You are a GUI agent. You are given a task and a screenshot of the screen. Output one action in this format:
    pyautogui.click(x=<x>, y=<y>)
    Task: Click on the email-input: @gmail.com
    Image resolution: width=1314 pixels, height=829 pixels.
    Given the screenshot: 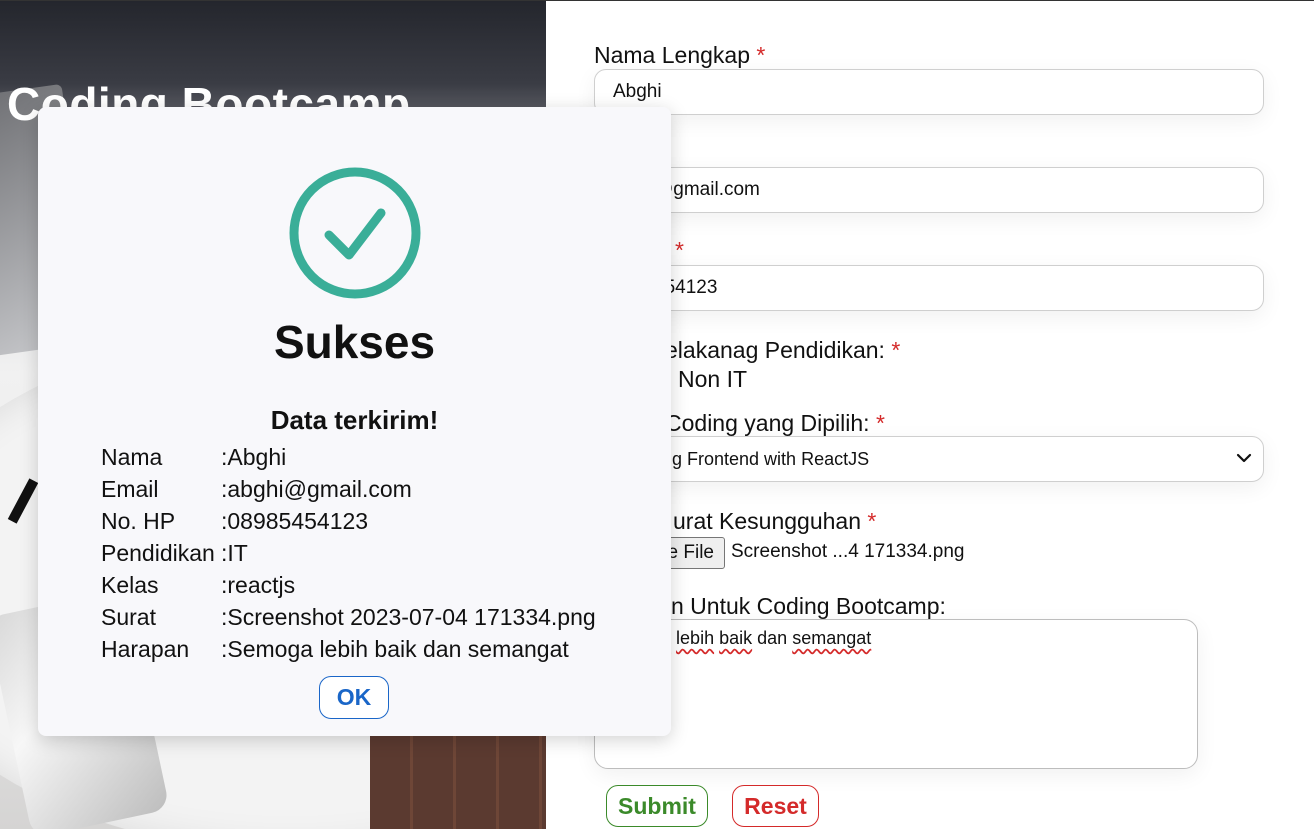 What is the action you would take?
    pyautogui.click(x=929, y=190)
    